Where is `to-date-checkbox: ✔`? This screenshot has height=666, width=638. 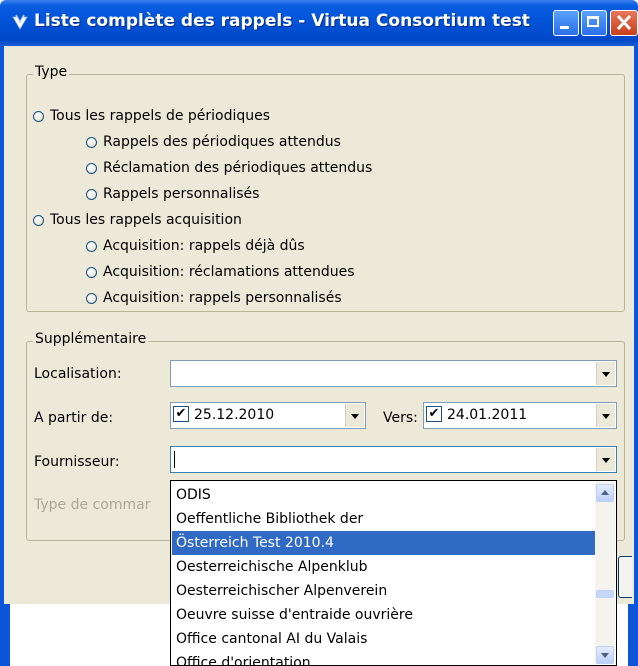 to-date-checkbox: ✔ is located at coordinates (434, 414).